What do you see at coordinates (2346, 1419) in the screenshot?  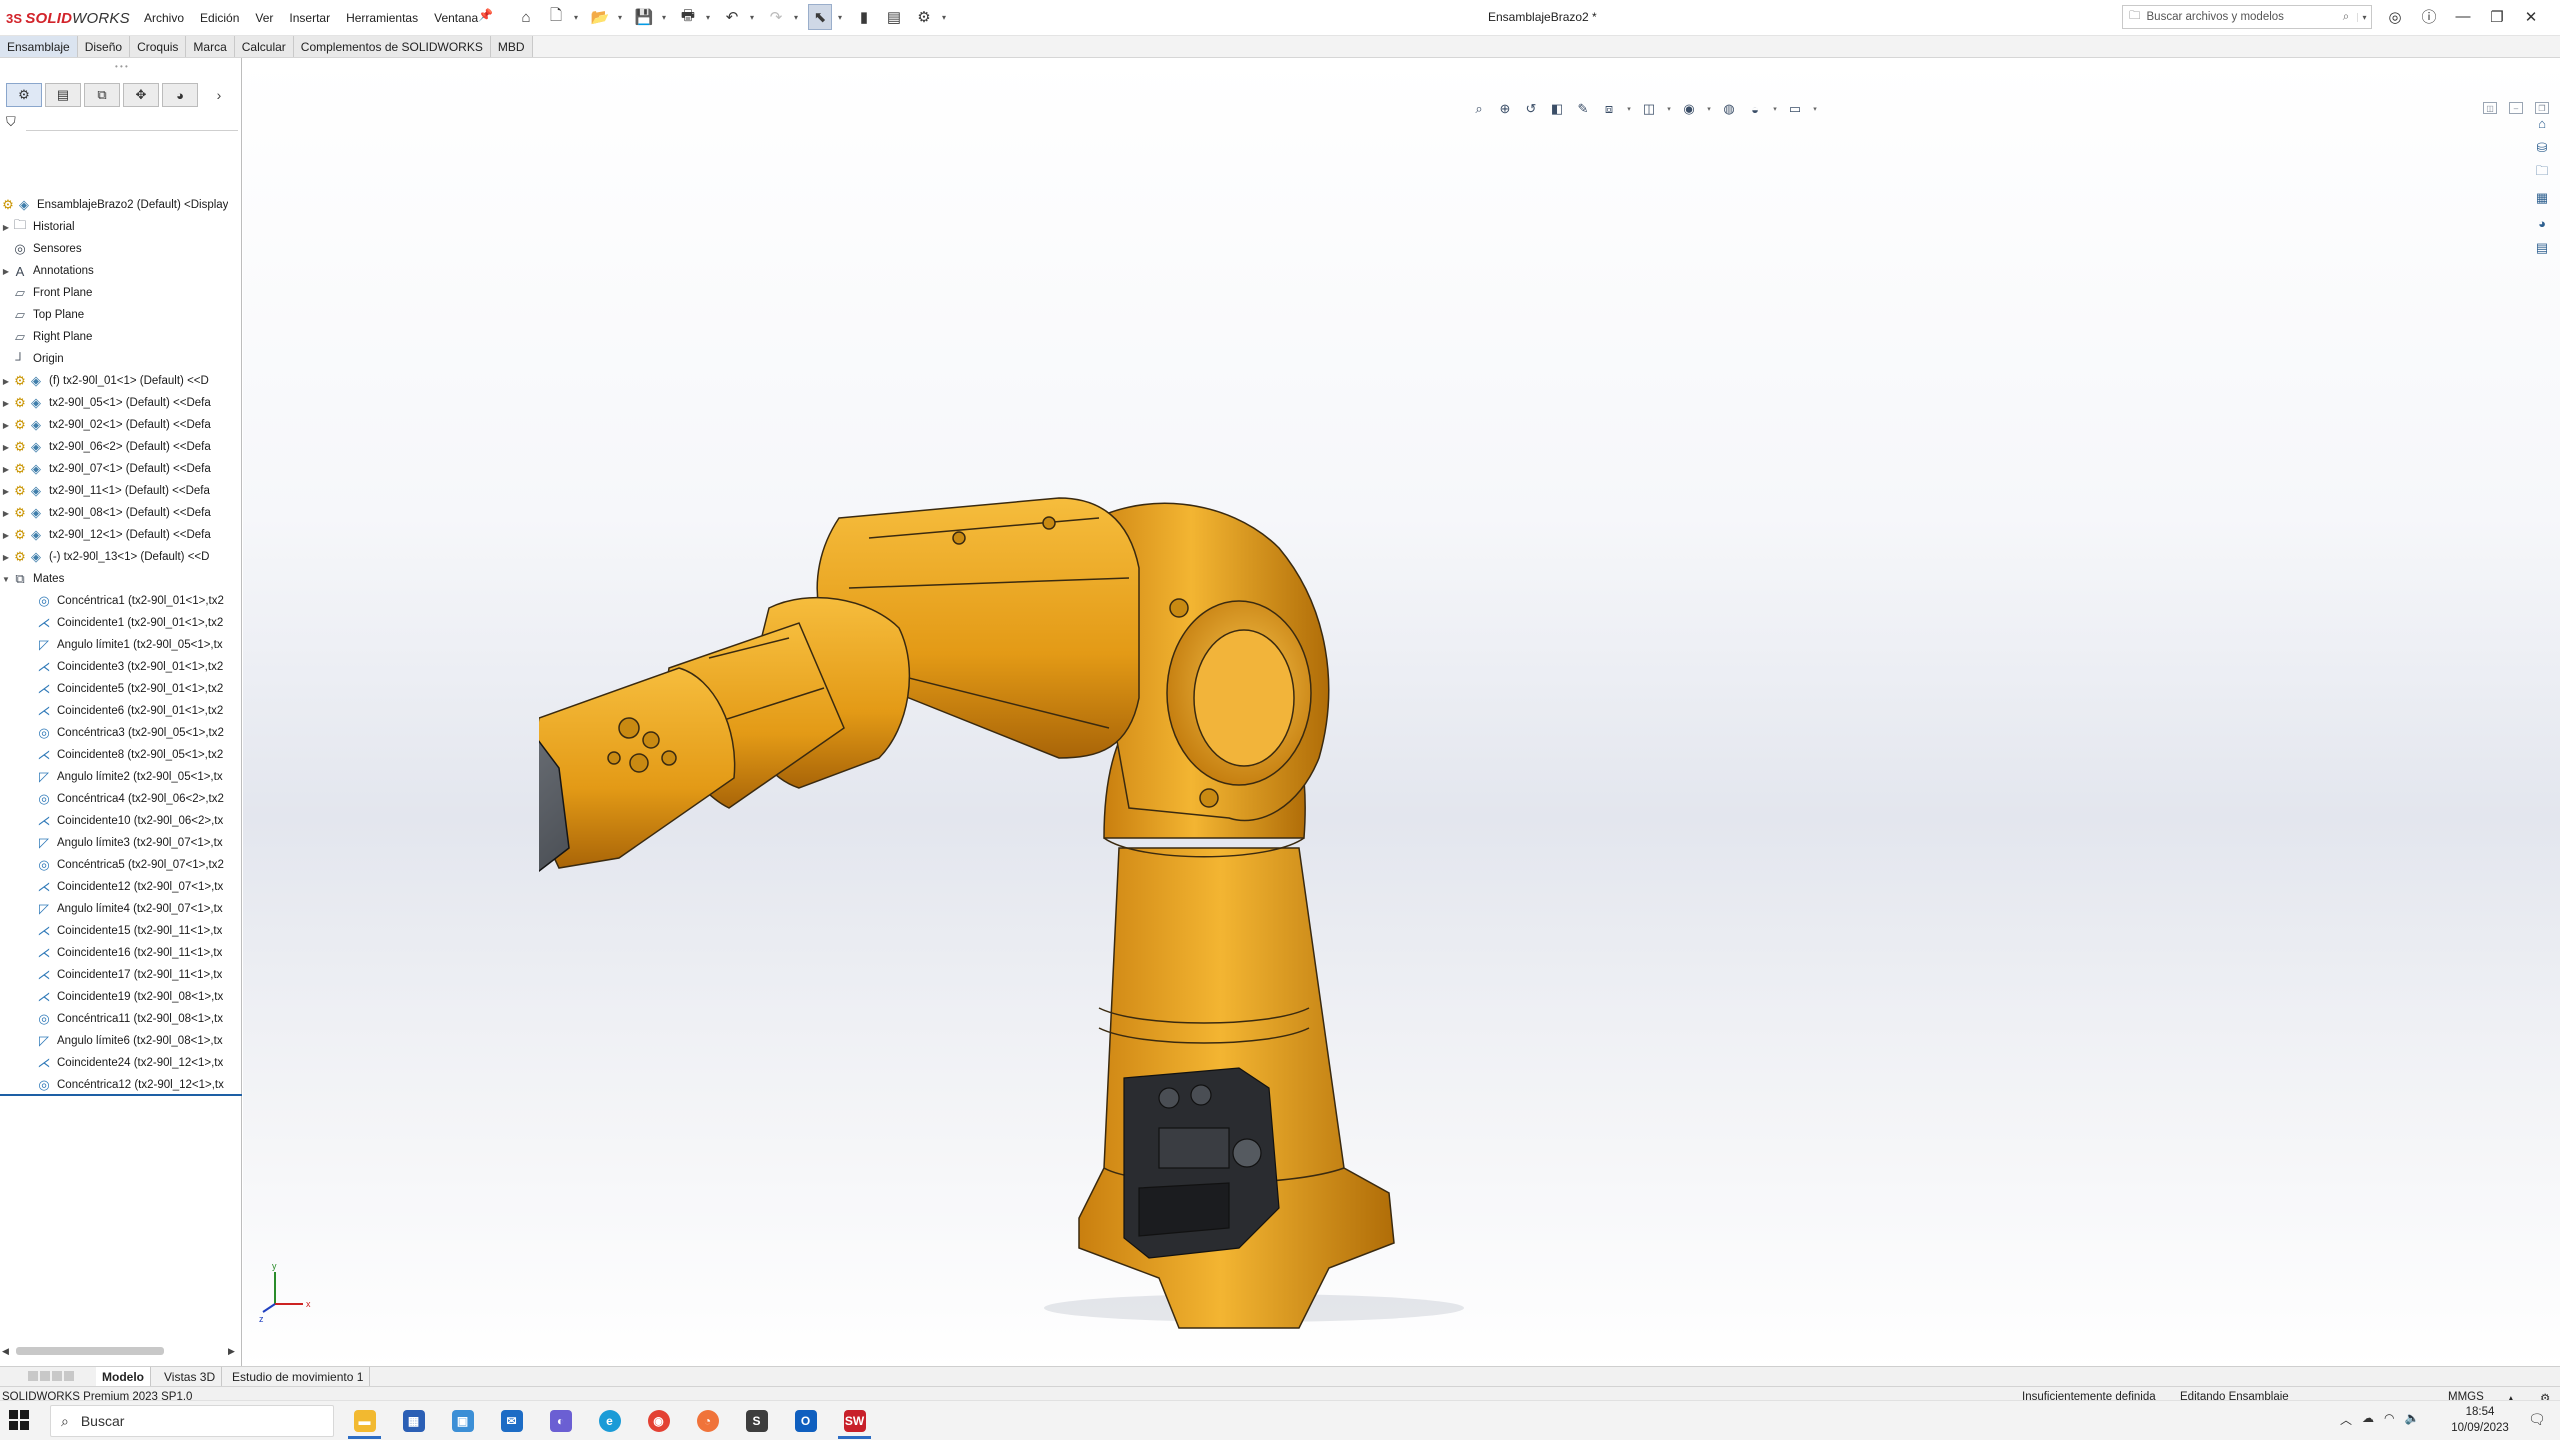 I see `chevron-up-icon: ︿` at bounding box center [2346, 1419].